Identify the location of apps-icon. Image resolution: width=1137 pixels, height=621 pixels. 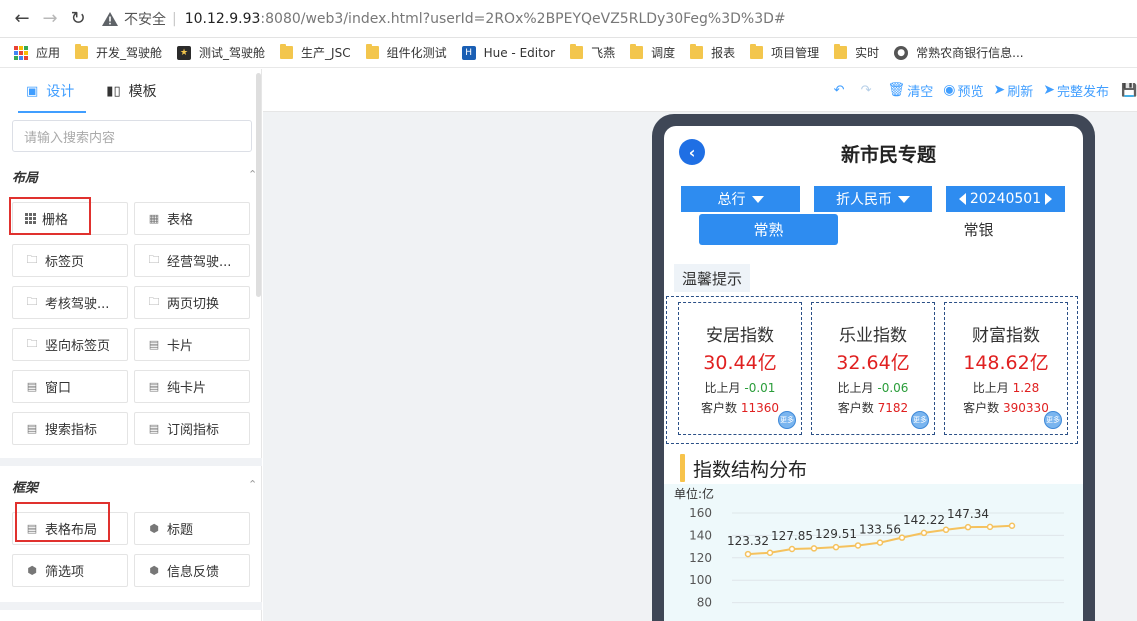
(21, 52).